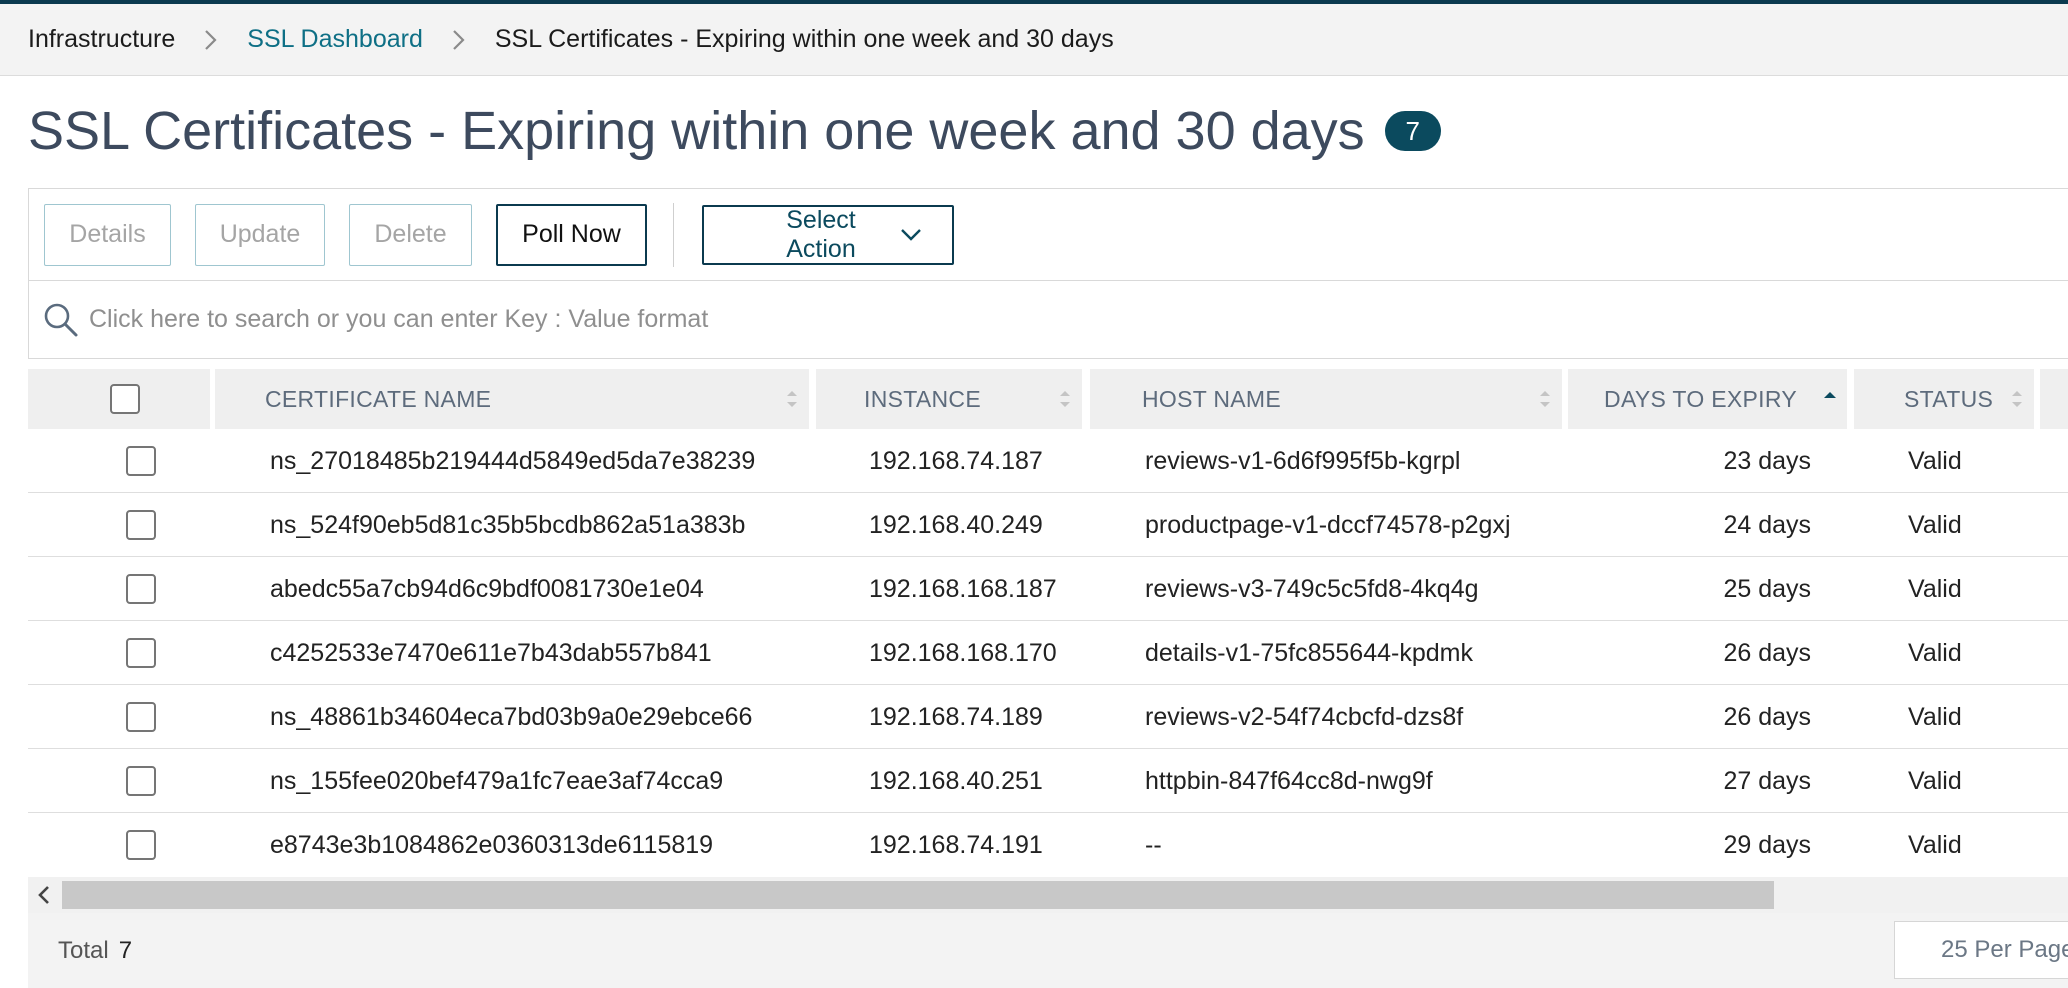 The image size is (2068, 988). Describe the element at coordinates (911, 235) in the screenshot. I see `chevron-down-icon` at that location.